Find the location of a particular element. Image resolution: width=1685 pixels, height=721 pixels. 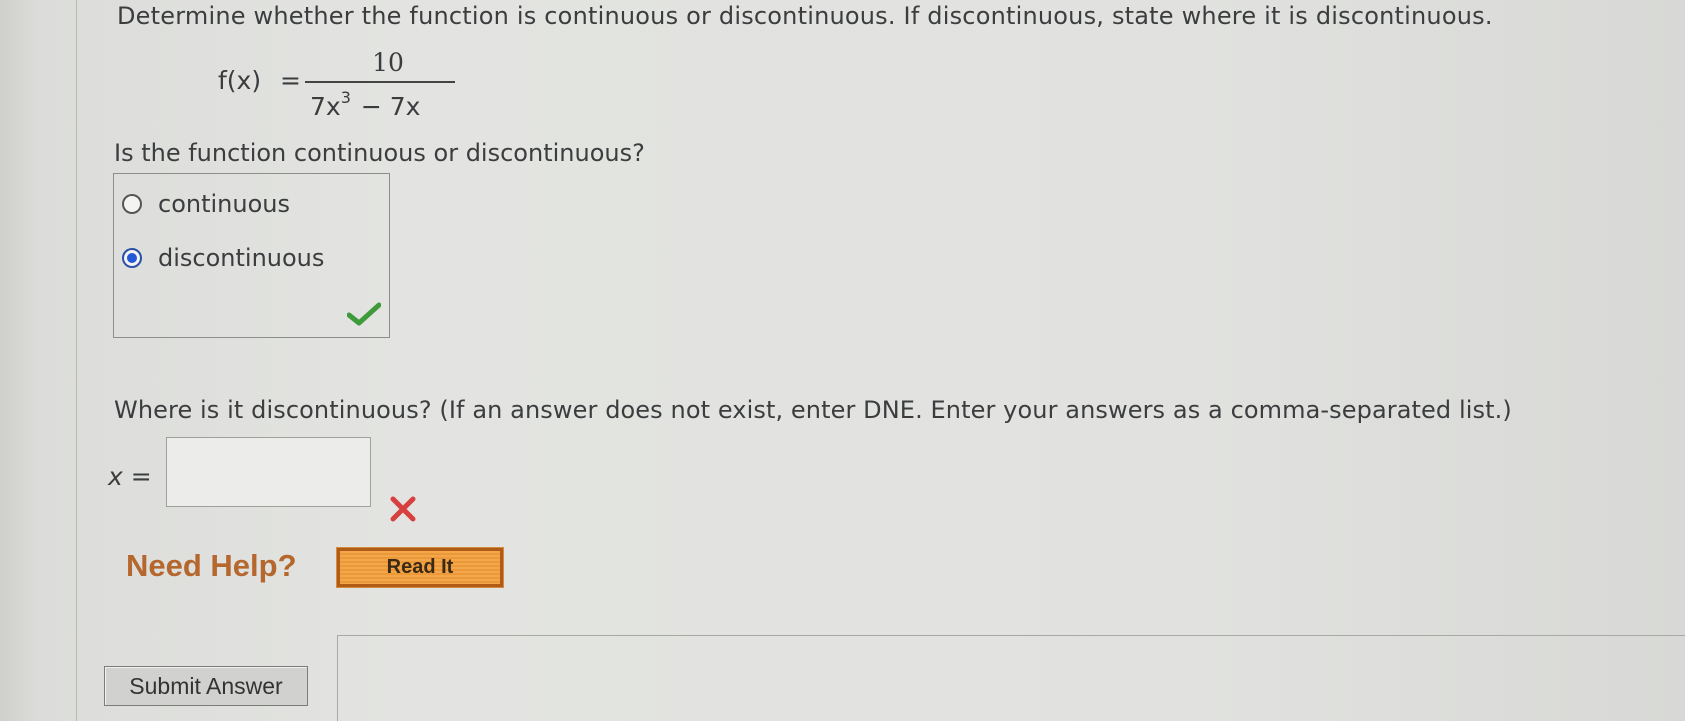

answer-choices-box: continuous discontinuous is located at coordinates (251, 255).